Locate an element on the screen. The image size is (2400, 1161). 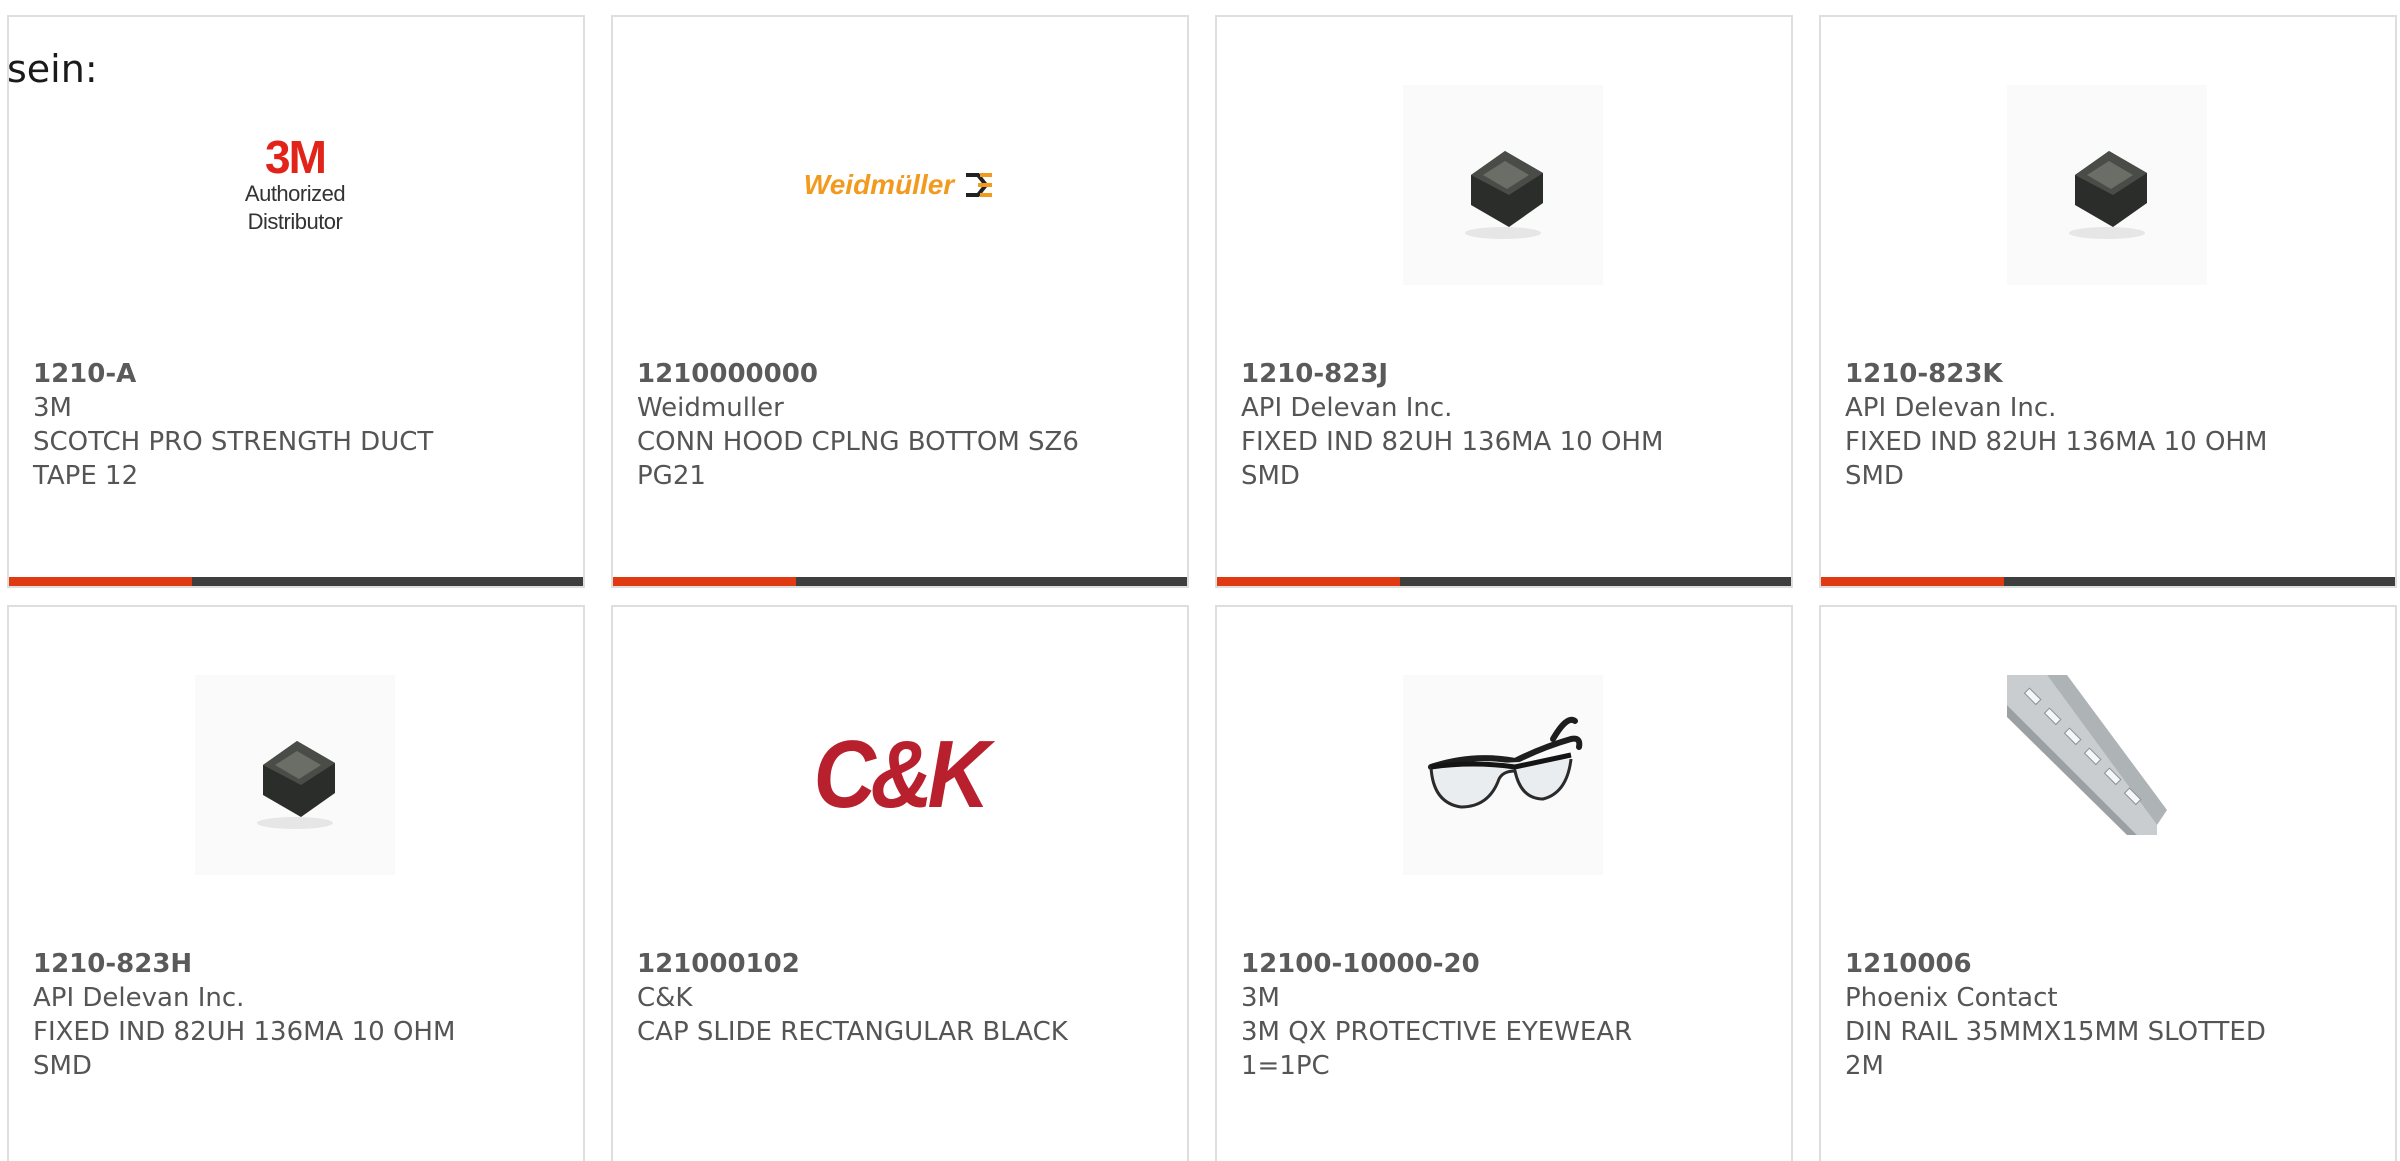
manufacturer: Phoenix Contact is located at coordinates (1951, 998).